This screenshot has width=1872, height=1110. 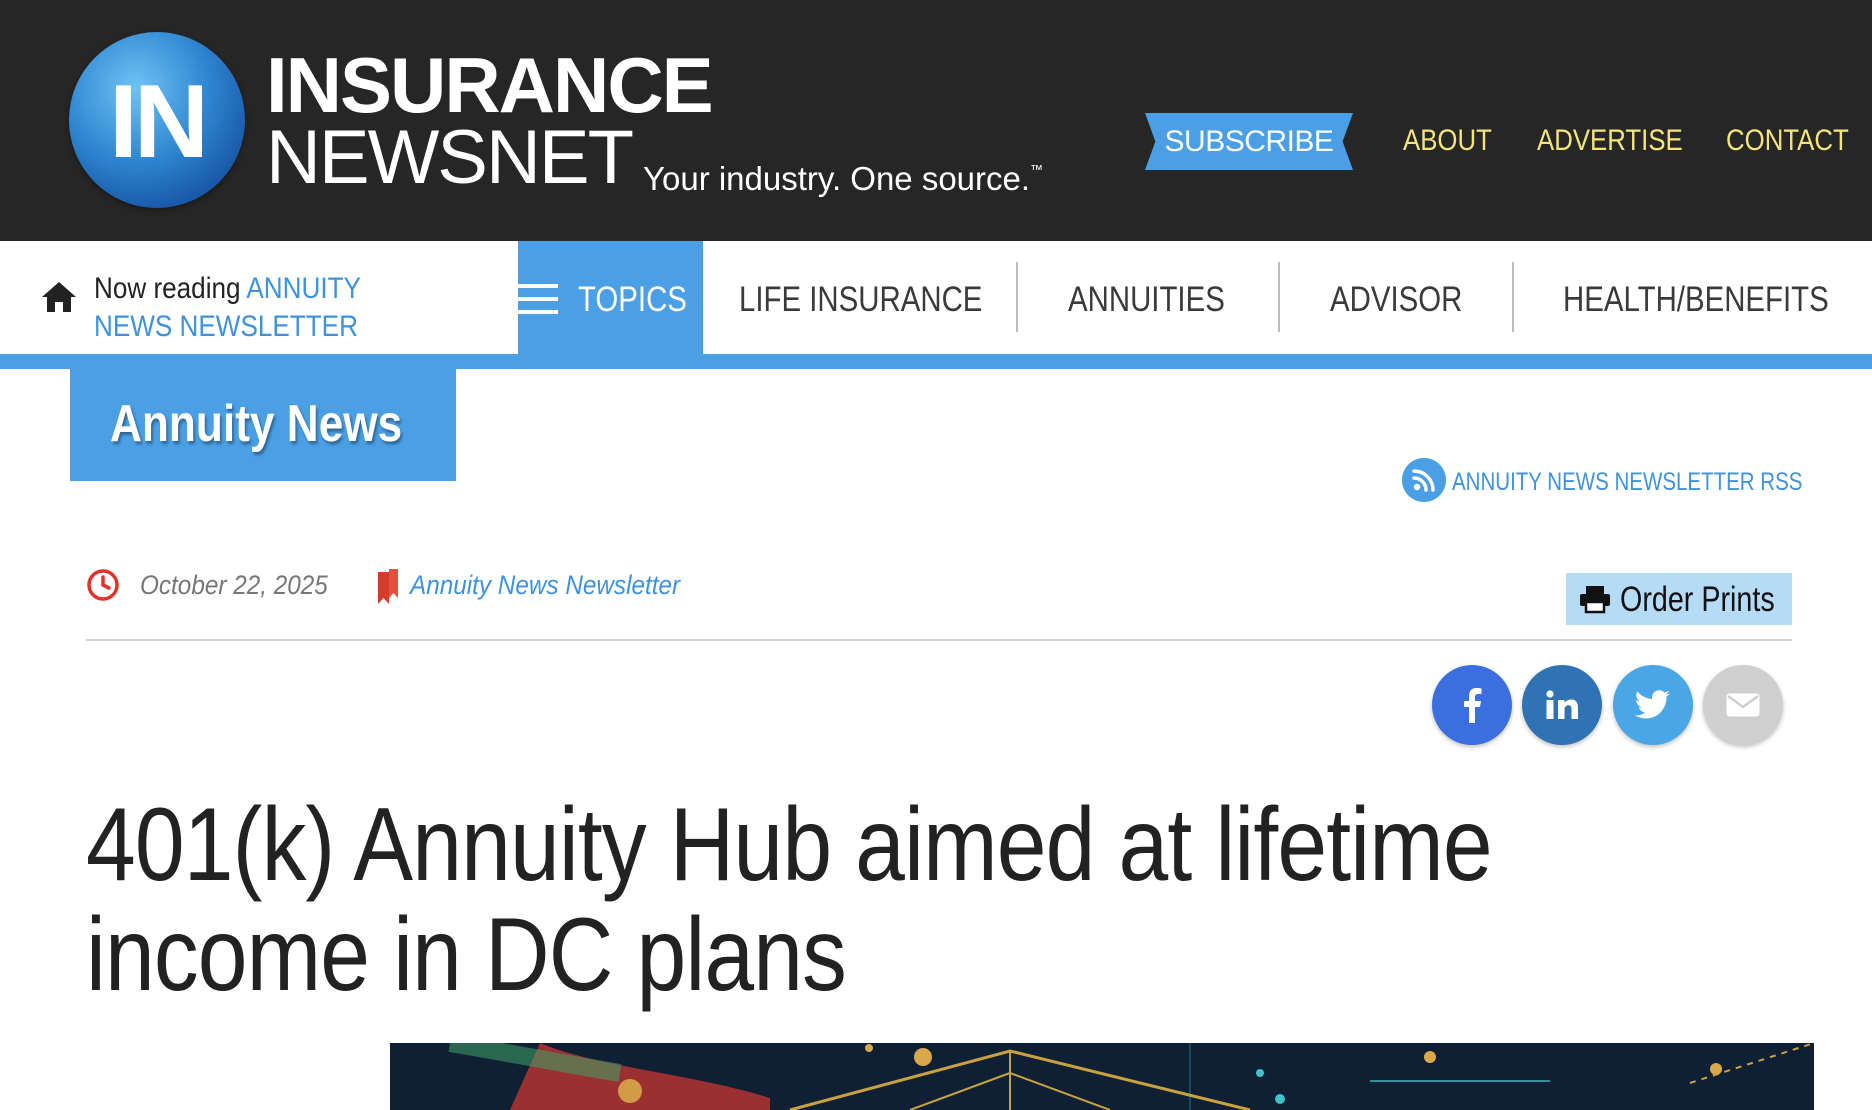 What do you see at coordinates (538, 299) in the screenshot?
I see `hamburger-icon` at bounding box center [538, 299].